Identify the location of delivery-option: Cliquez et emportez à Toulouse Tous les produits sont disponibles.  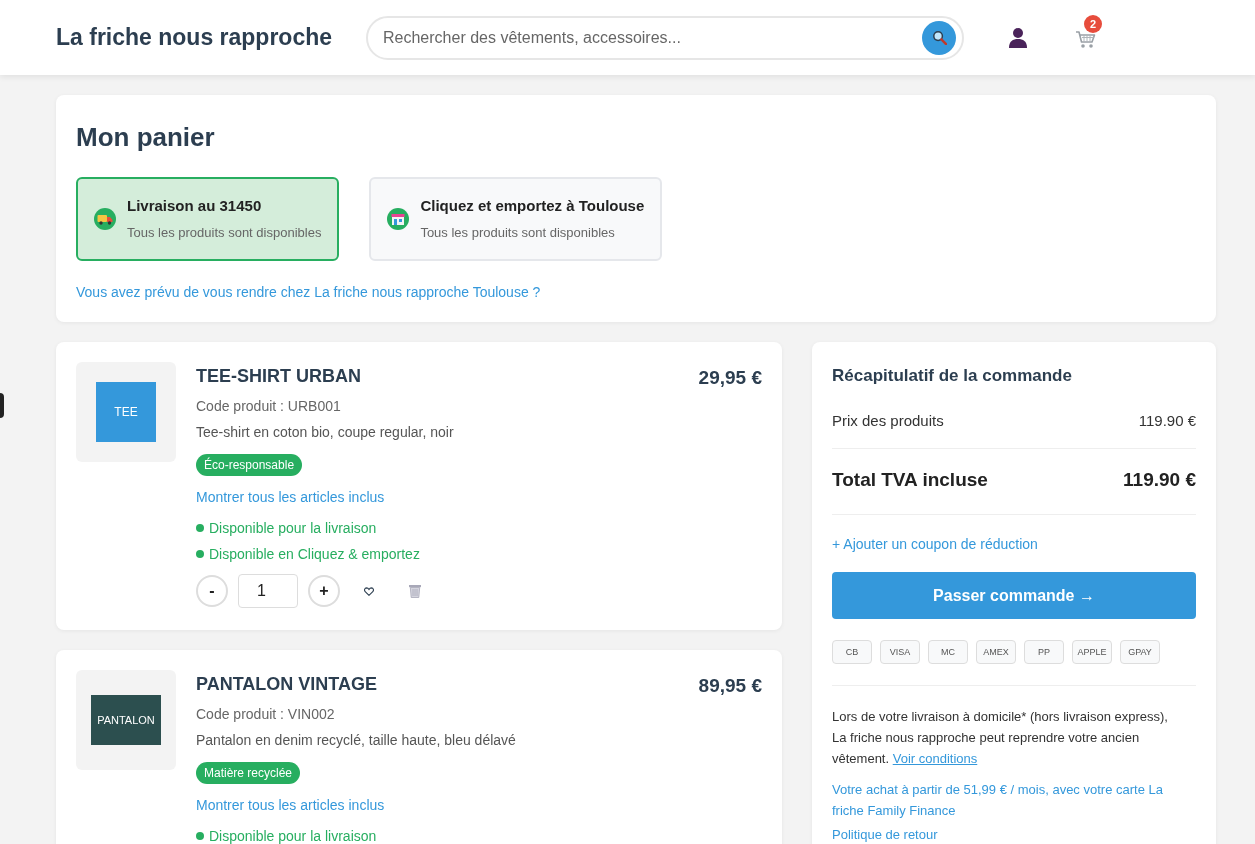
(516, 219).